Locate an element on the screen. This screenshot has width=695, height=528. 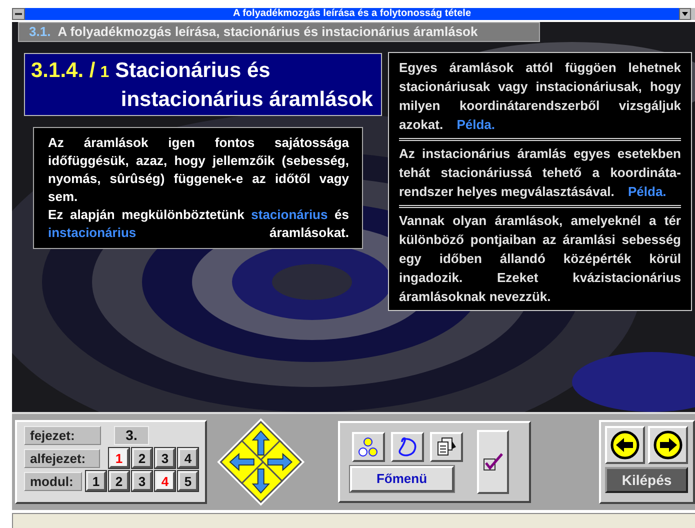
documents-icon is located at coordinates (446, 447).